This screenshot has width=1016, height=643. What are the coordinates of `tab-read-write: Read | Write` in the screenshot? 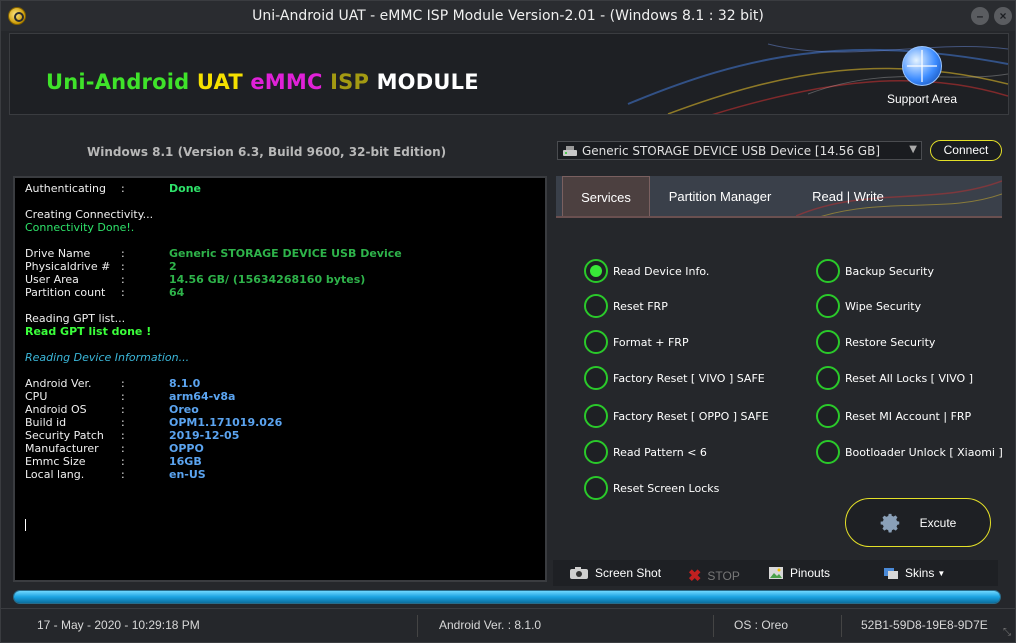 It's located at (848, 196).